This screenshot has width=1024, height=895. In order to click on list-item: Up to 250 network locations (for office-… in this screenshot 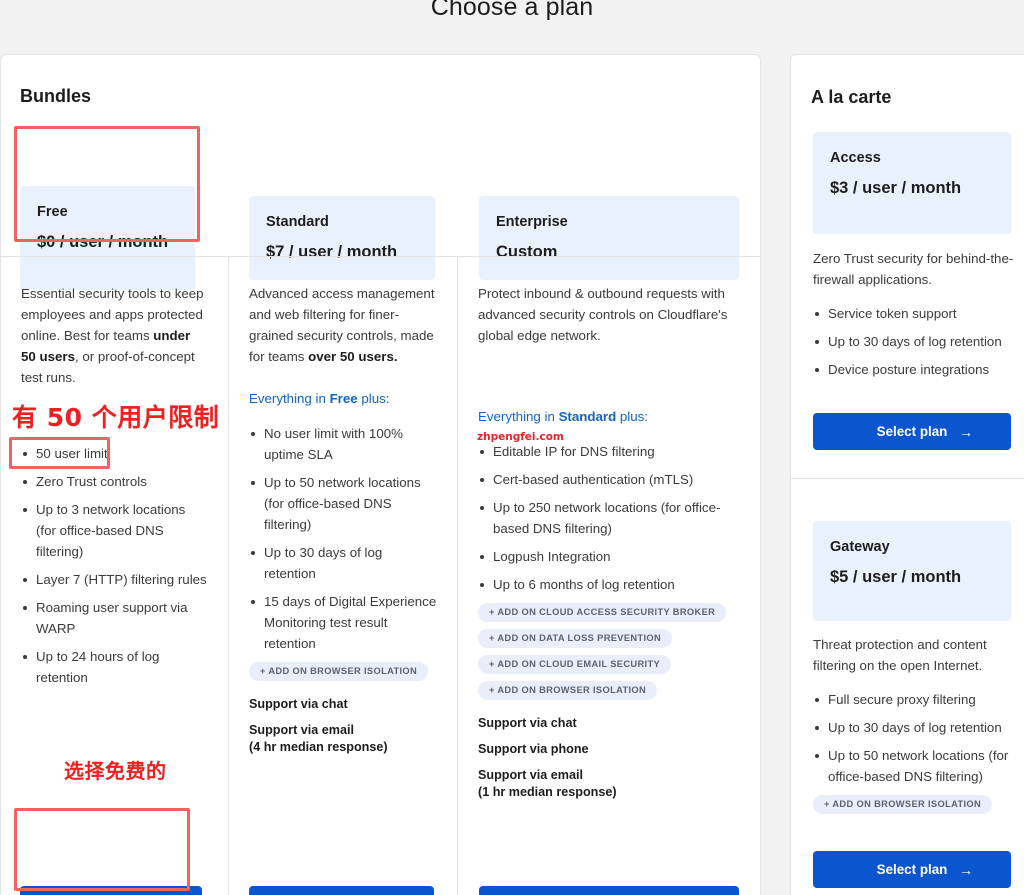, I will do `click(609, 518)`.